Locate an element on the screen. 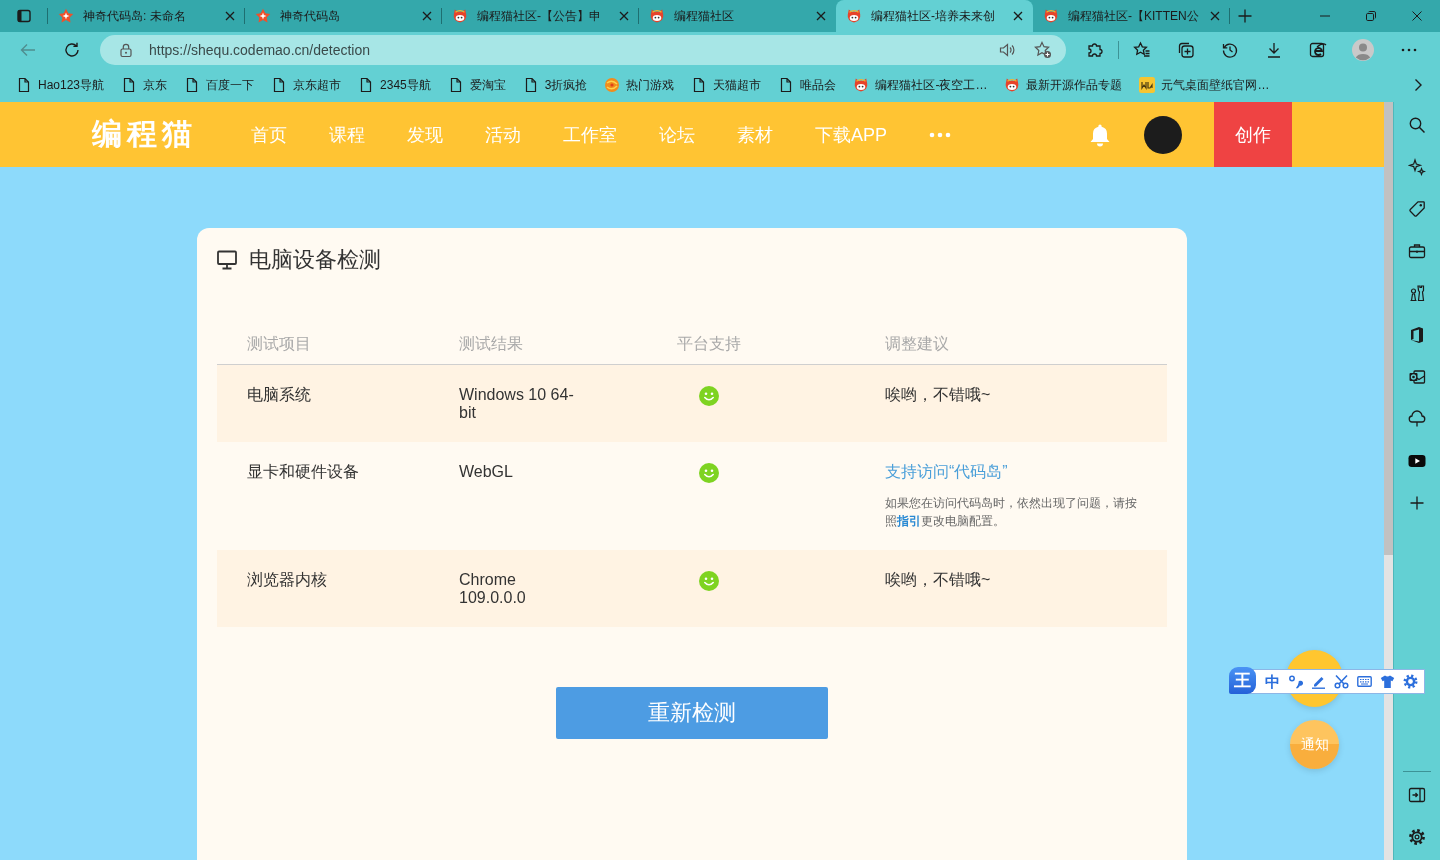 Image resolution: width=1440 pixels, height=860 pixels. bookmark: 京东超市 is located at coordinates (307, 85).